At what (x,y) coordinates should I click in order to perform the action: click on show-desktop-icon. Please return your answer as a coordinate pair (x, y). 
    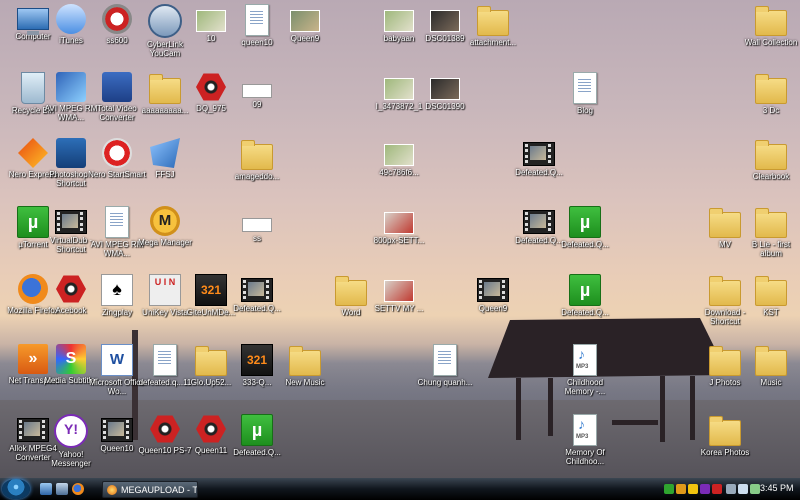
    Looking at the image, I should click on (46, 489).